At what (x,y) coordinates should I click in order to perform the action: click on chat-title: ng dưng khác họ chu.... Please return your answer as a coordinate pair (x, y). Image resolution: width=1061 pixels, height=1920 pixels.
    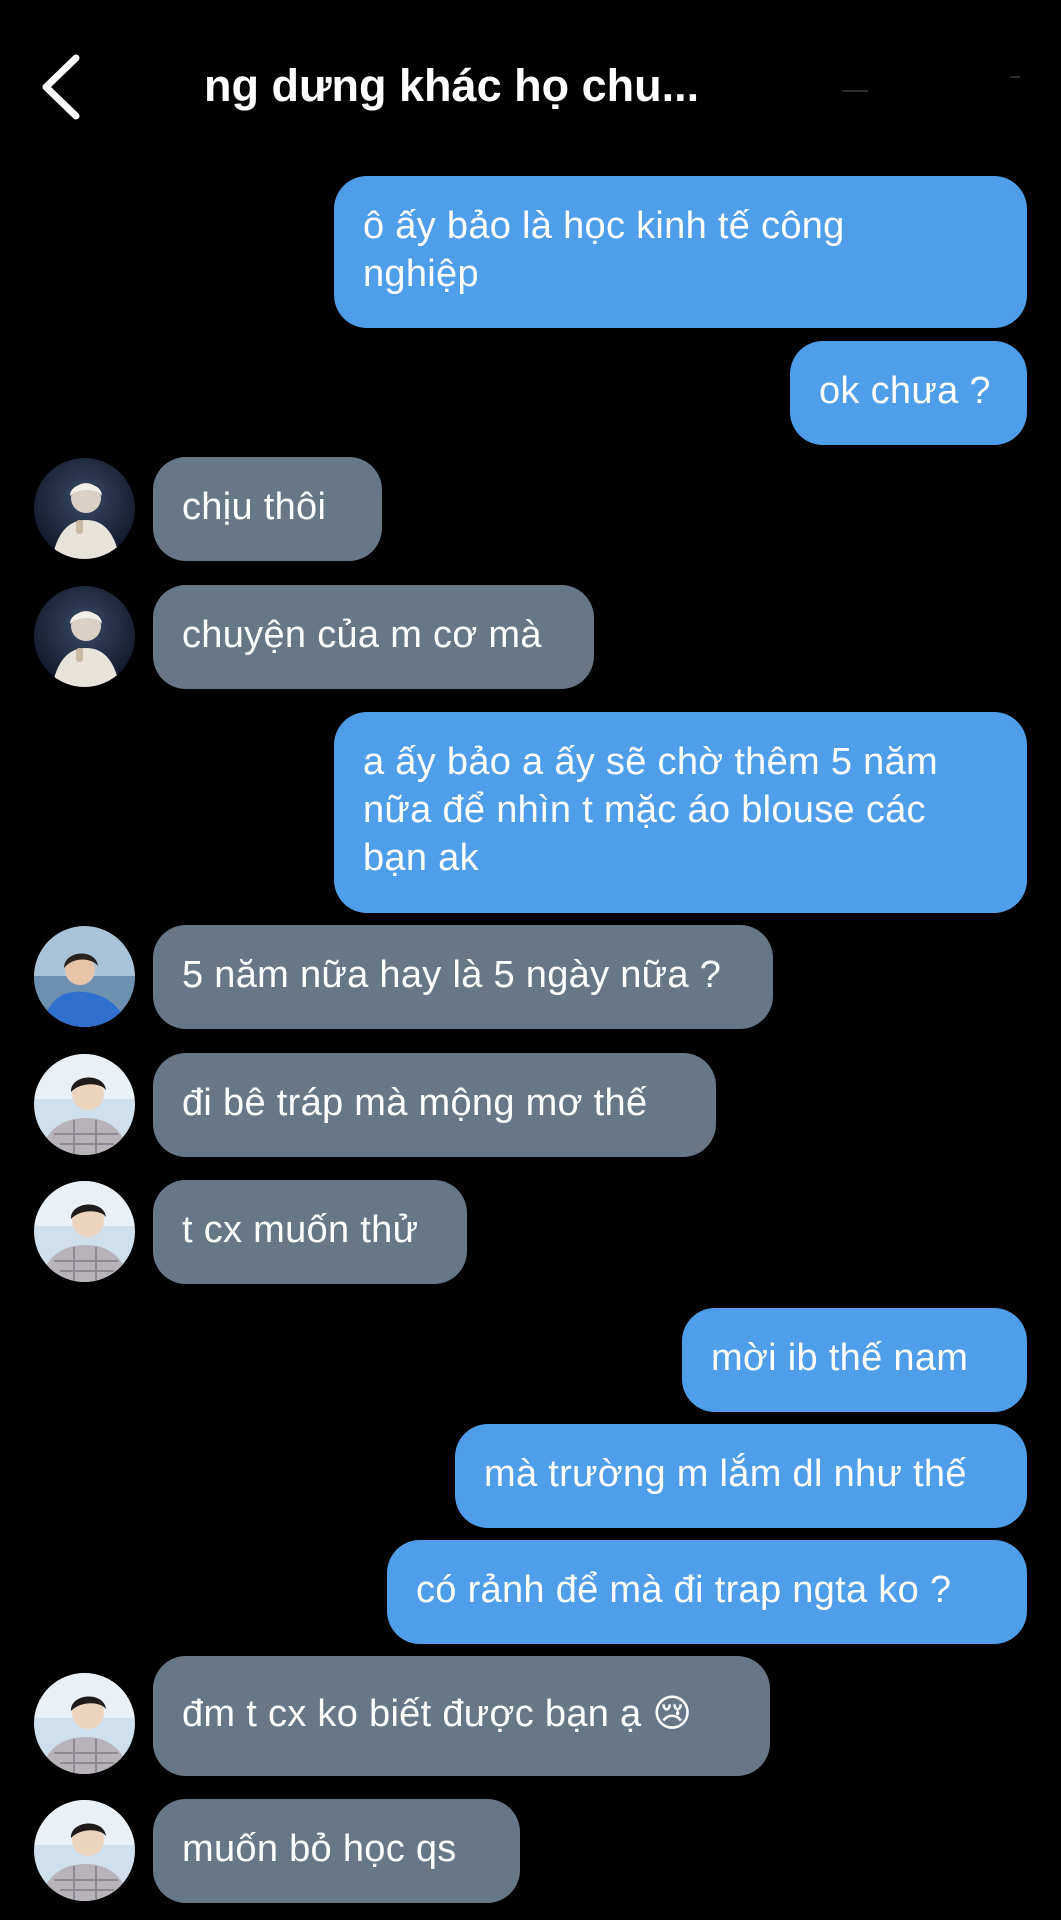
    Looking at the image, I should click on (484, 86).